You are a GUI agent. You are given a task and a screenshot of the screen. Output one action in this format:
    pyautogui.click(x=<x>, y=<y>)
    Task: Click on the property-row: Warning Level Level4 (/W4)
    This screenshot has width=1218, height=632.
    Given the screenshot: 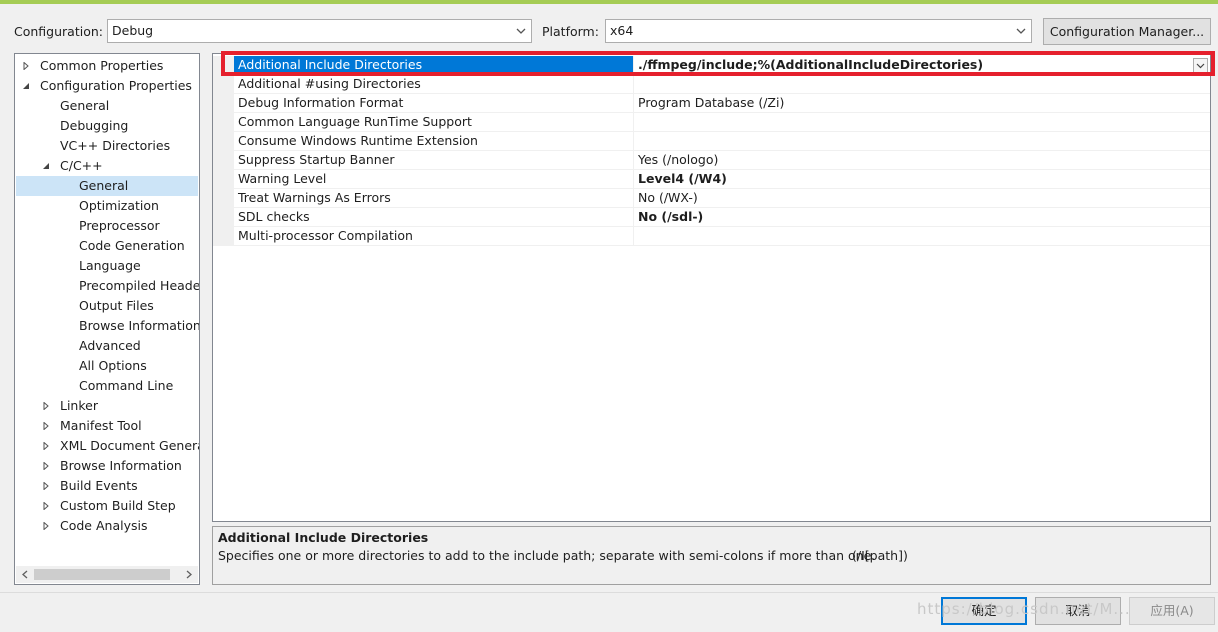 What is the action you would take?
    pyautogui.click(x=711, y=179)
    